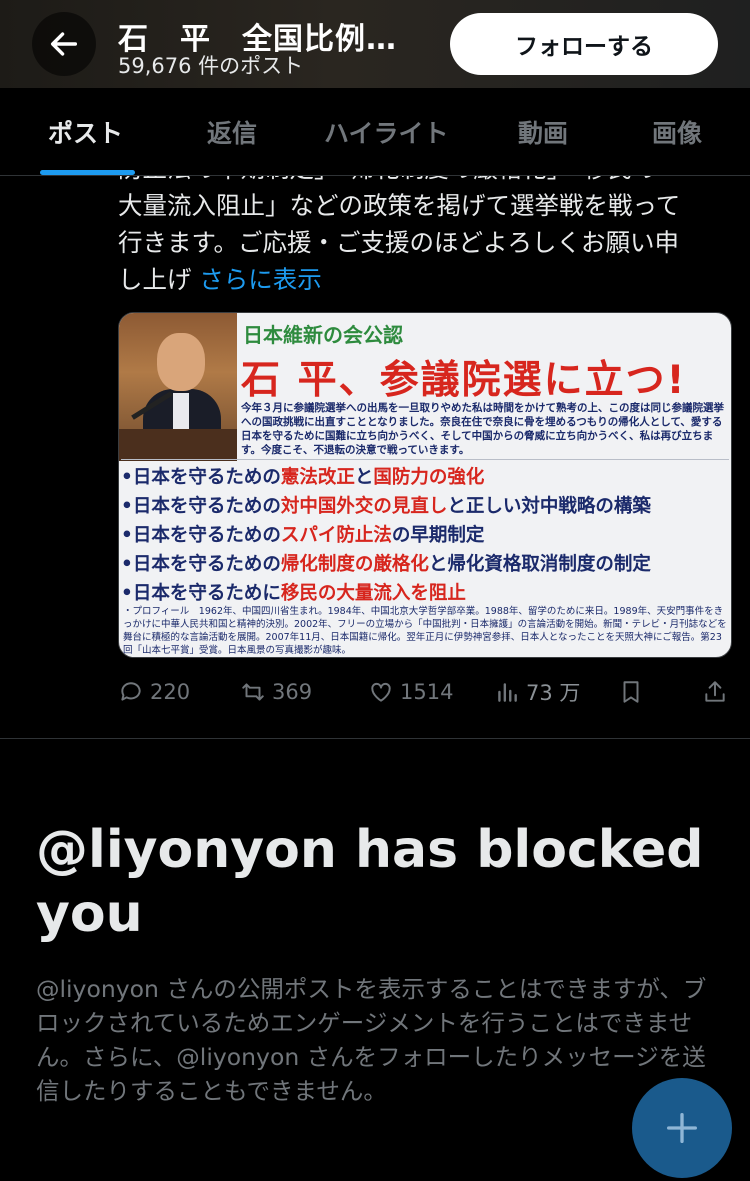  What do you see at coordinates (410, 692) in the screenshot?
I see `like-button: 1514` at bounding box center [410, 692].